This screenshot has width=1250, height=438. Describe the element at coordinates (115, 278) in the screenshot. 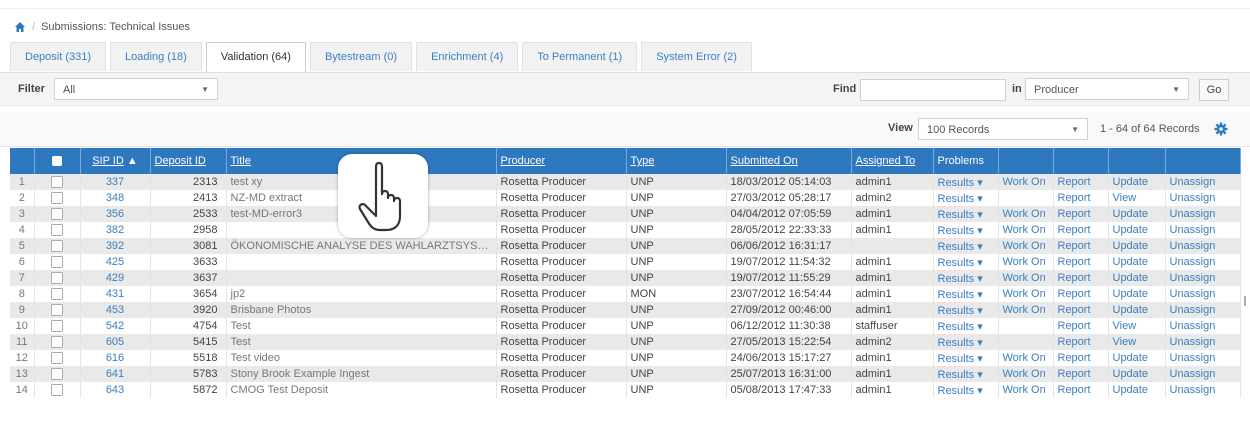

I see `sip-id-link: 429` at that location.